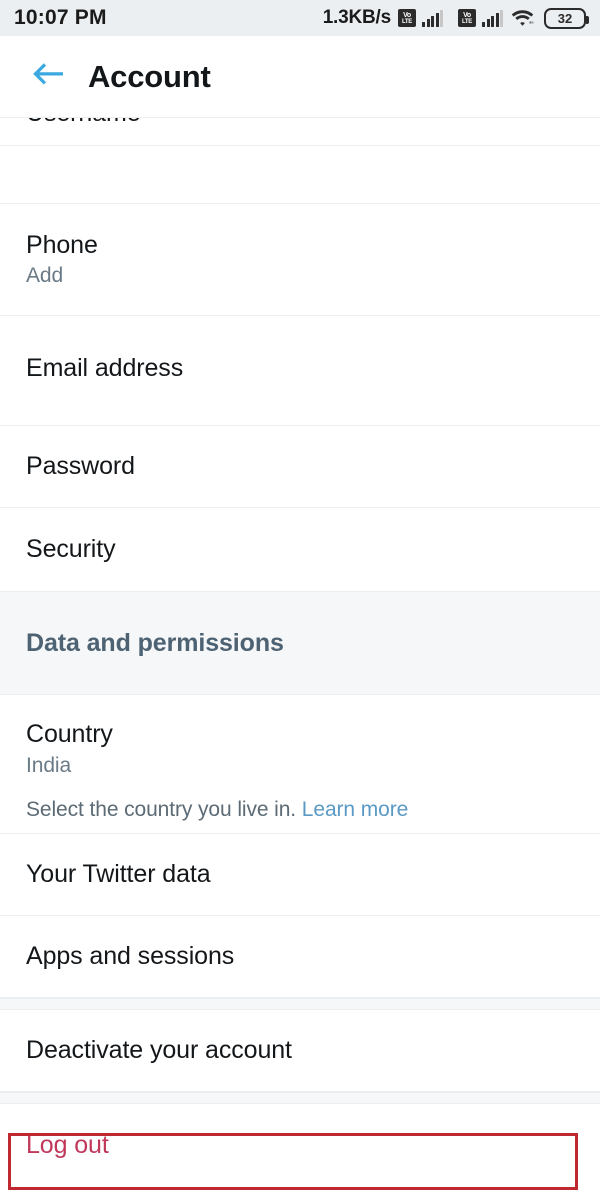 The width and height of the screenshot is (600, 1200). I want to click on settings-row-username: Username, so click(300, 132).